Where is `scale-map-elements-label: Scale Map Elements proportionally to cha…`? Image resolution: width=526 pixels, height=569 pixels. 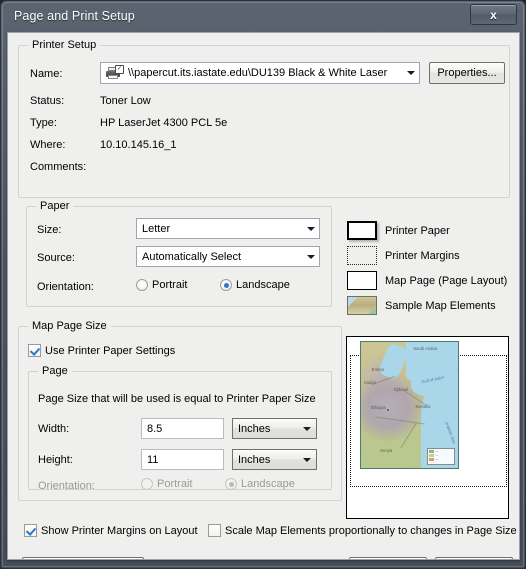 scale-map-elements-label: Scale Map Elements proportionally to cha… is located at coordinates (371, 530).